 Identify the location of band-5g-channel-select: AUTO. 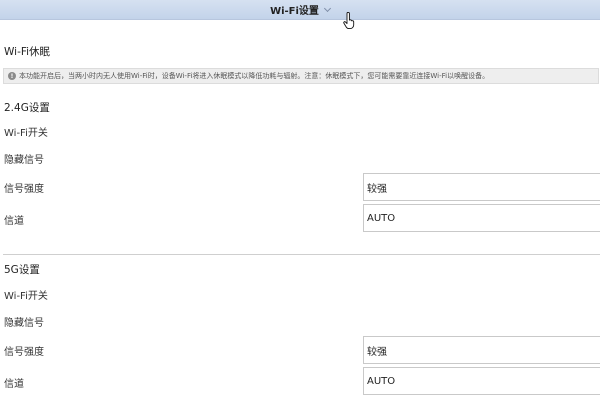
(481, 381).